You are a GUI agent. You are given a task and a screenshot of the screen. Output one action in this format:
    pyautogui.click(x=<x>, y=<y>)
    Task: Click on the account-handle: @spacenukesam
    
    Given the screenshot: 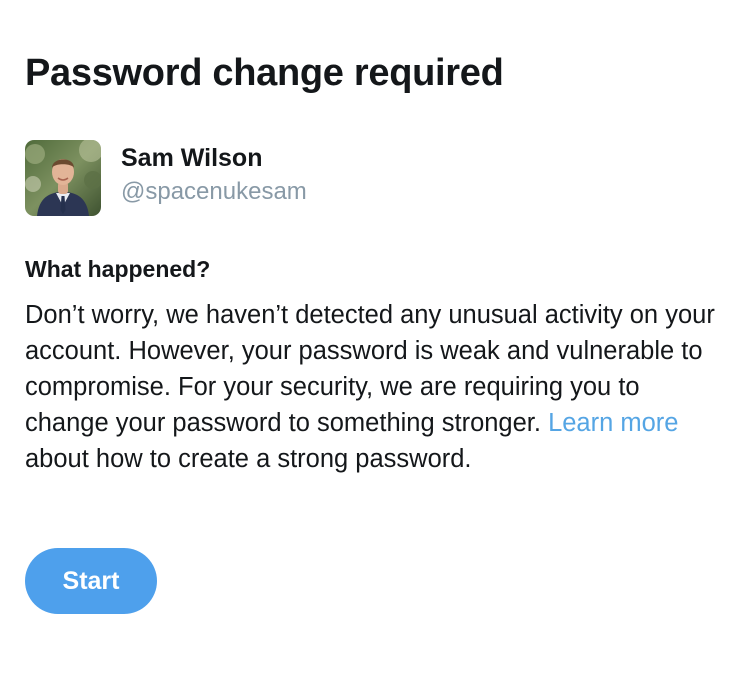 What is the action you would take?
    pyautogui.click(x=214, y=191)
    